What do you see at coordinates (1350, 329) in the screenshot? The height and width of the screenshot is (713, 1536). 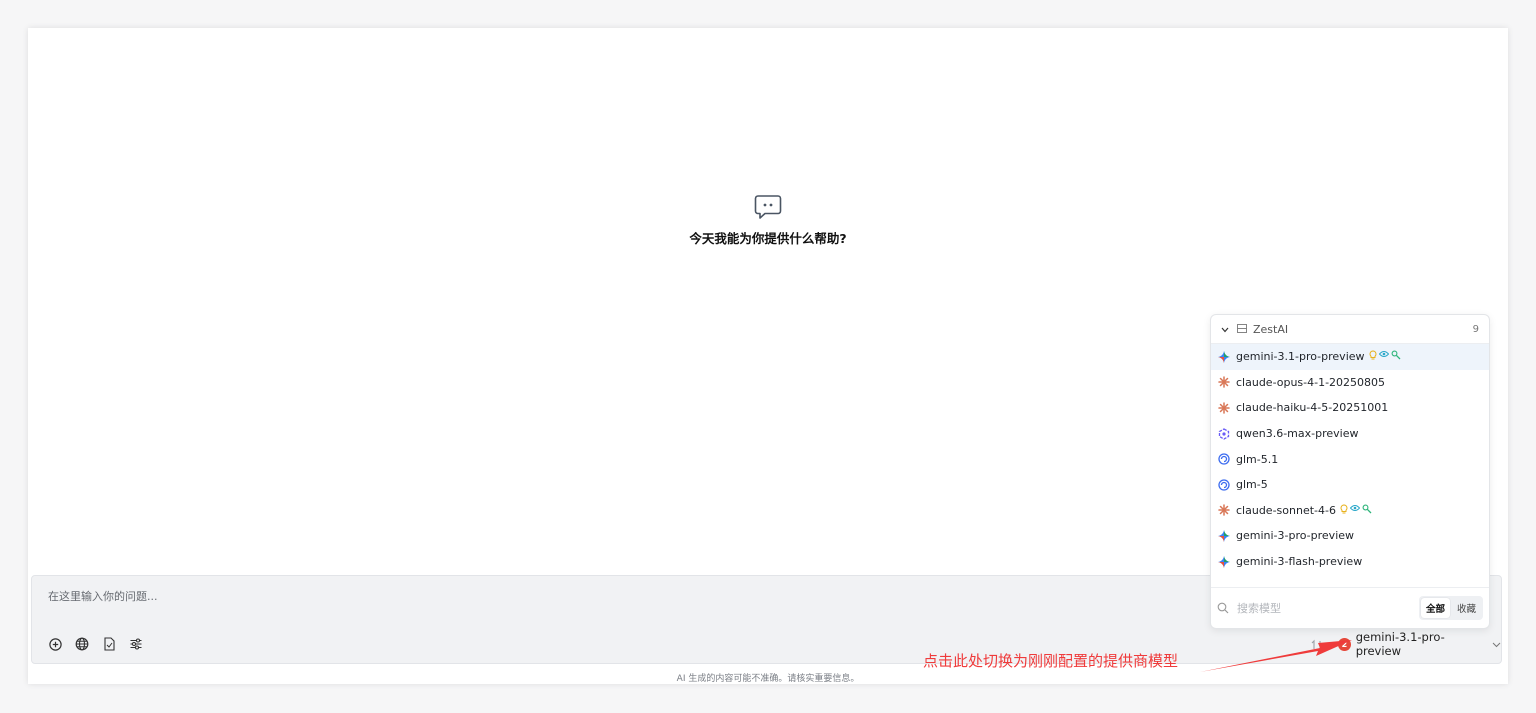 I see `provider-group-header: ZestAI 9` at bounding box center [1350, 329].